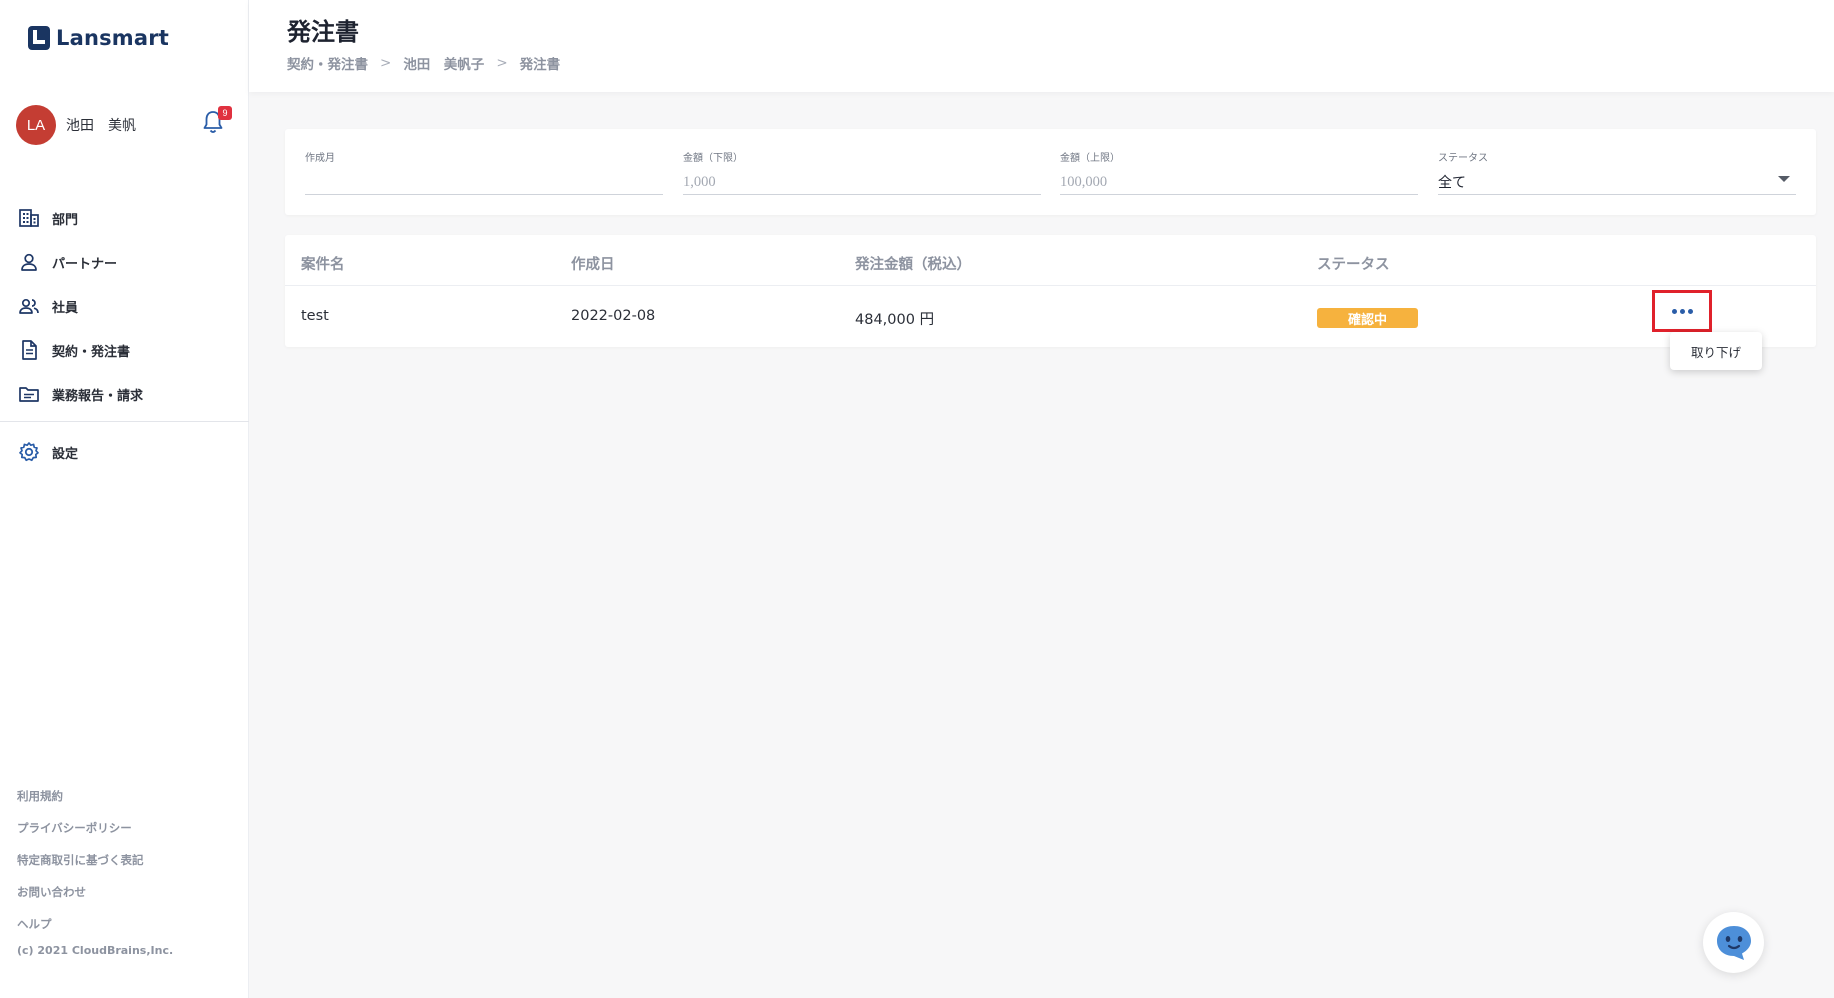 The height and width of the screenshot is (998, 1834). I want to click on sidebar-item-partners: パートナー, so click(124, 262).